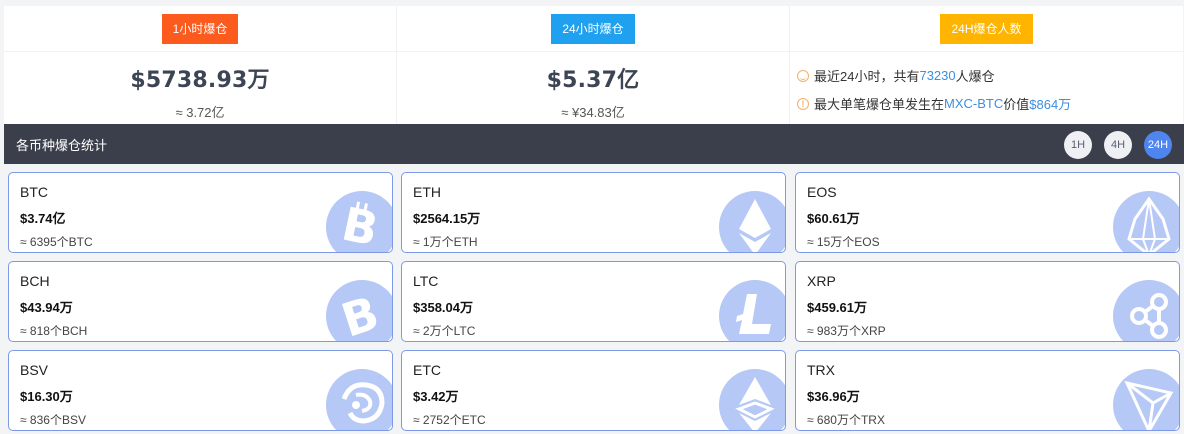  I want to click on people-count: 73230, so click(937, 75).